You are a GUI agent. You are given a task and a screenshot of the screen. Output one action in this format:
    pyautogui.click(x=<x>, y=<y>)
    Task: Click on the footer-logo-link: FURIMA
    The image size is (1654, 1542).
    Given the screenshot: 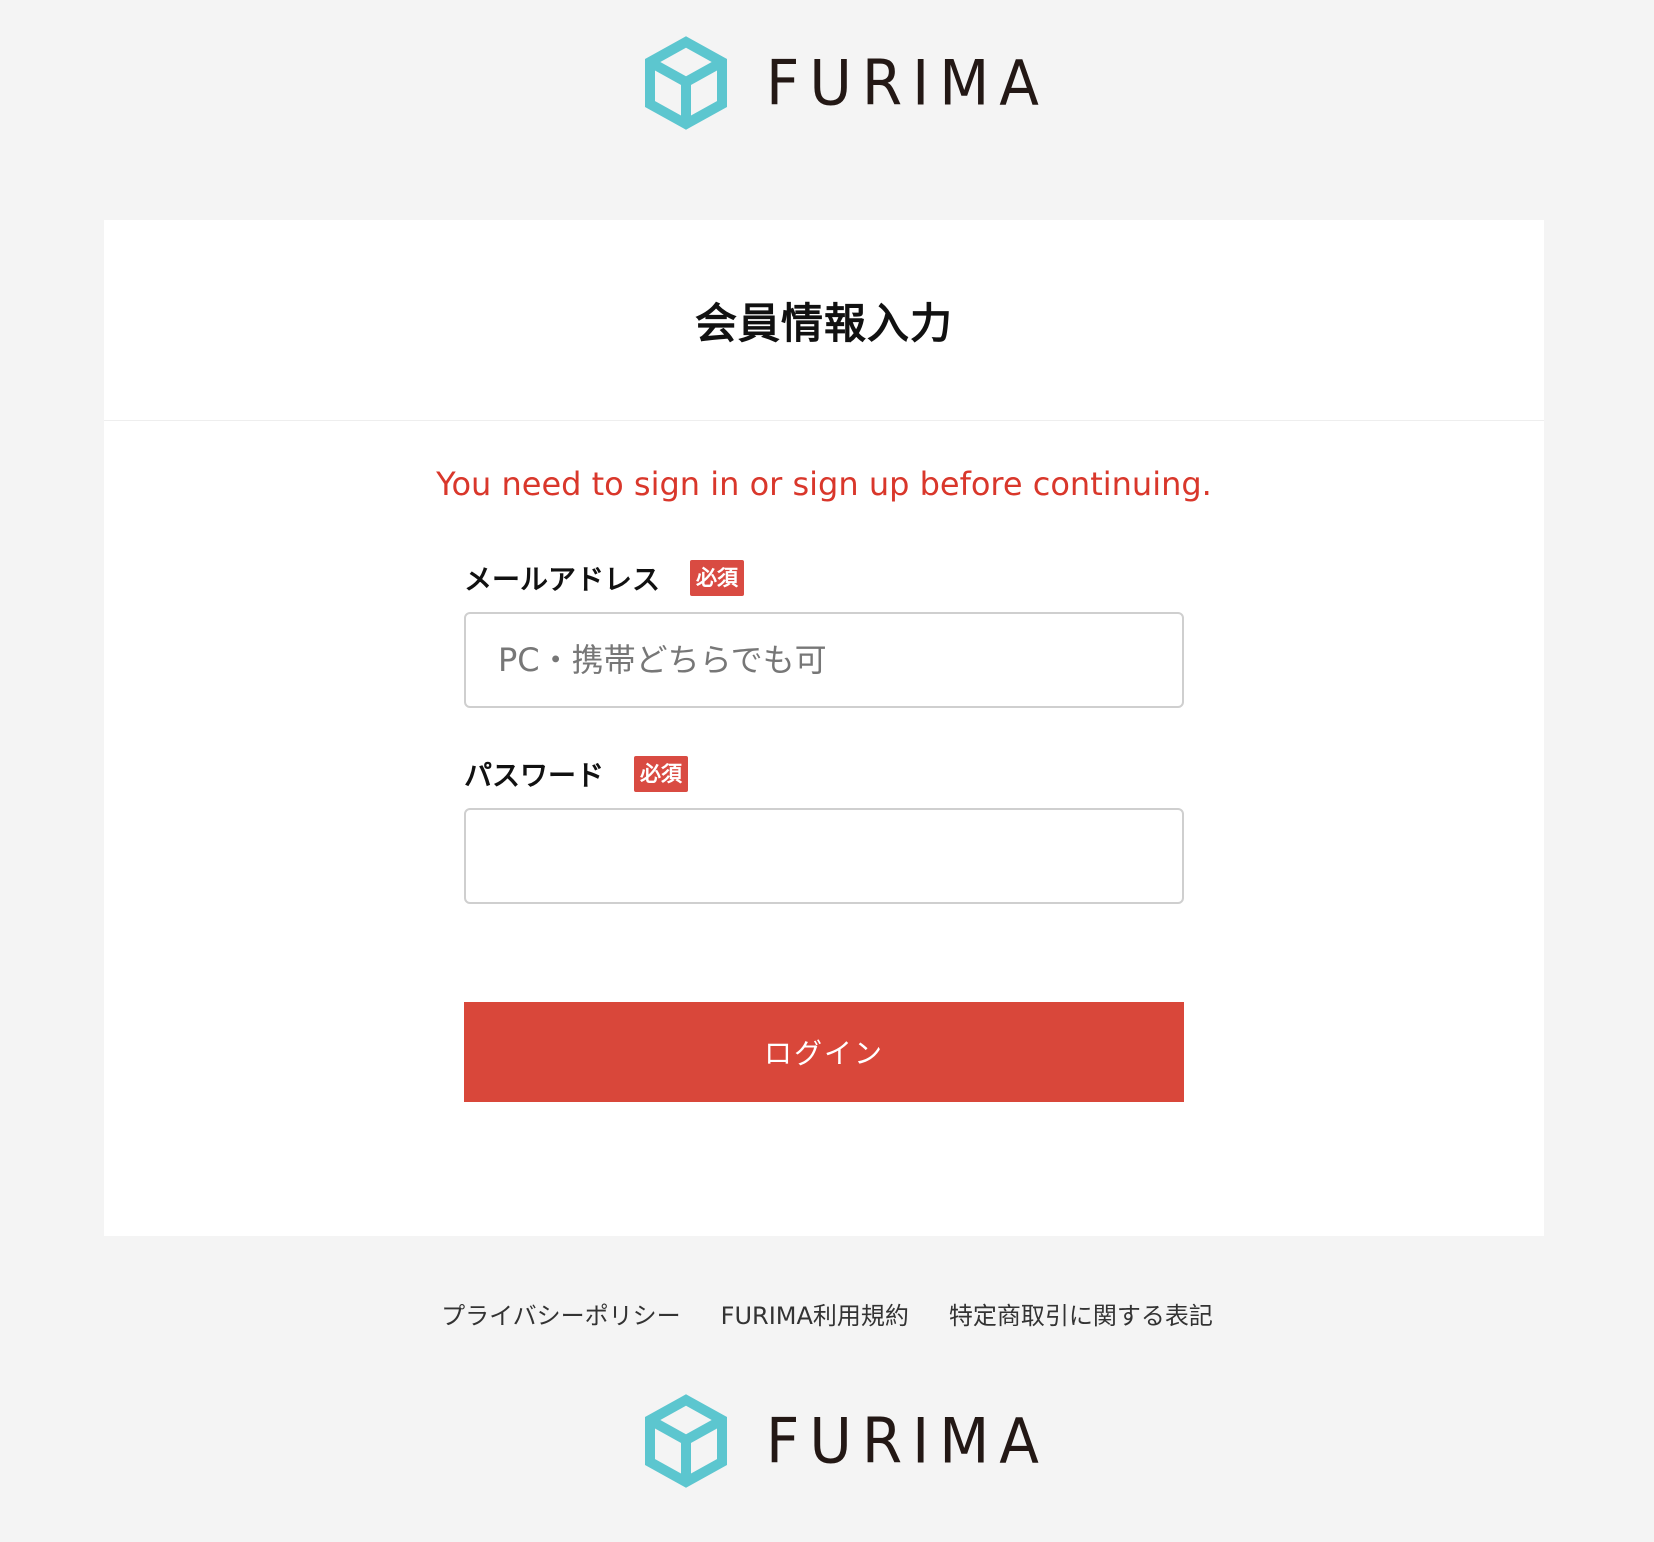 What is the action you would take?
    pyautogui.click(x=843, y=1441)
    